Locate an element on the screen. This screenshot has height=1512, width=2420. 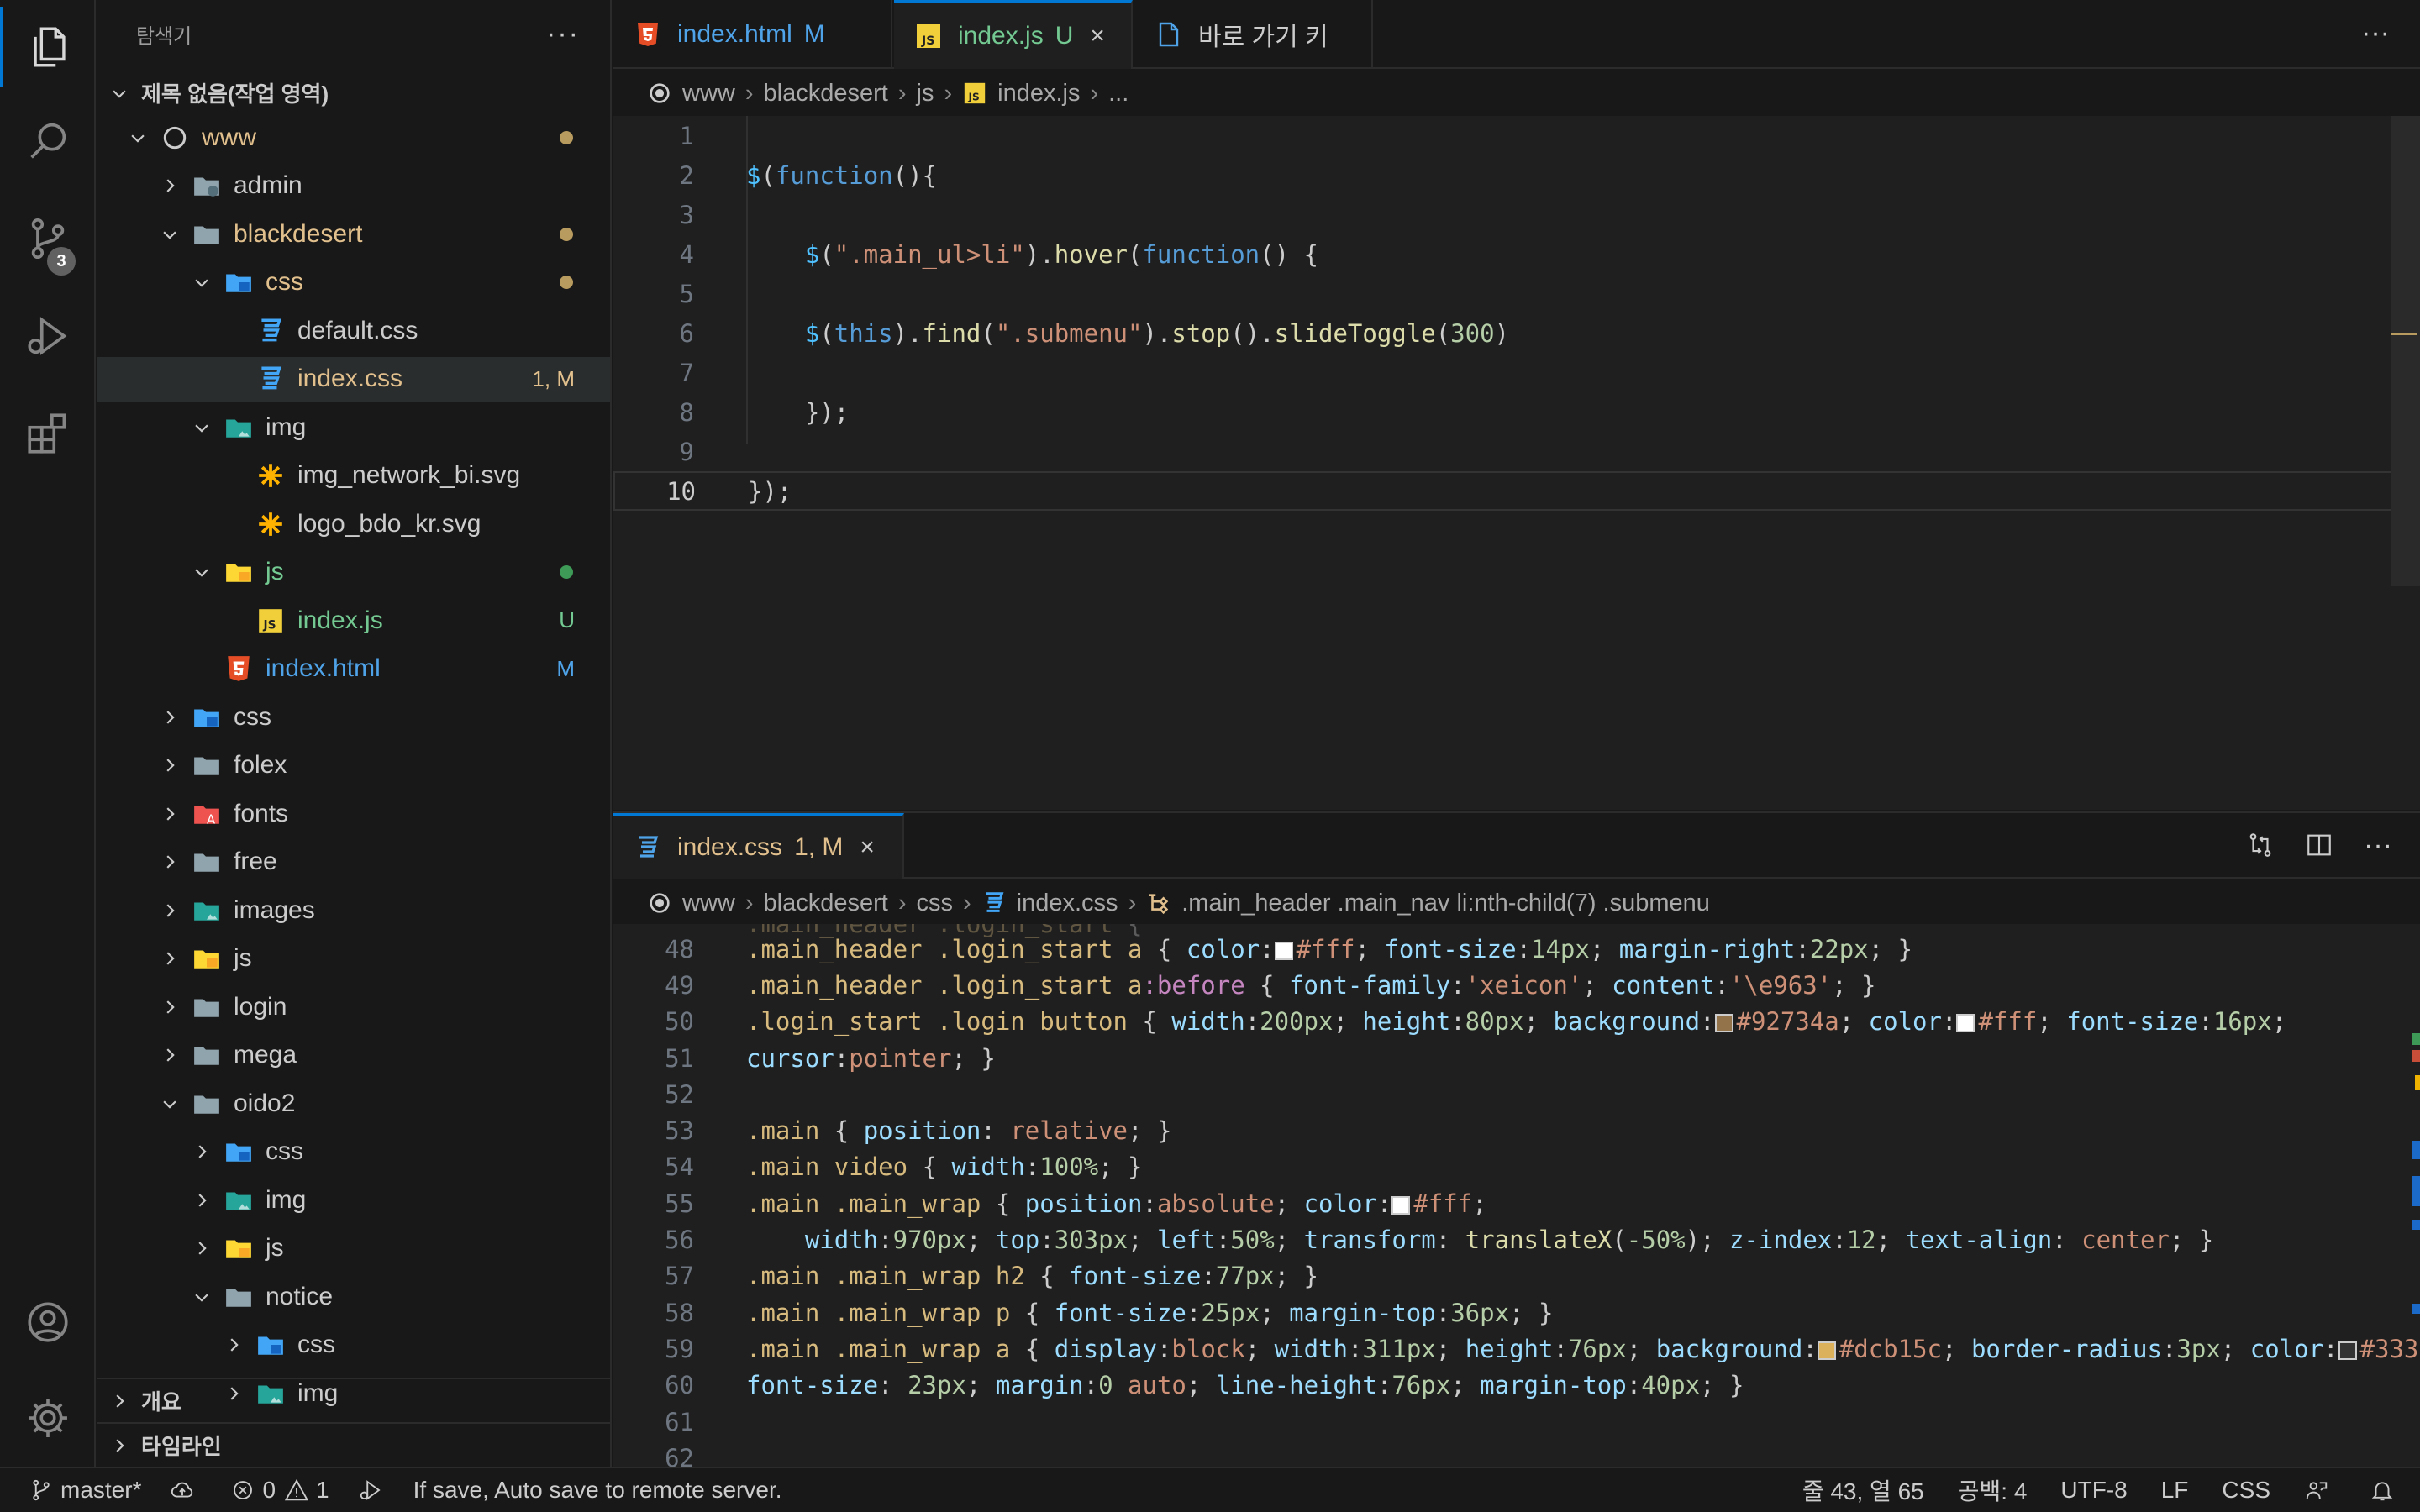
tab-index-js: JS index.js U × is located at coordinates (1014, 34).